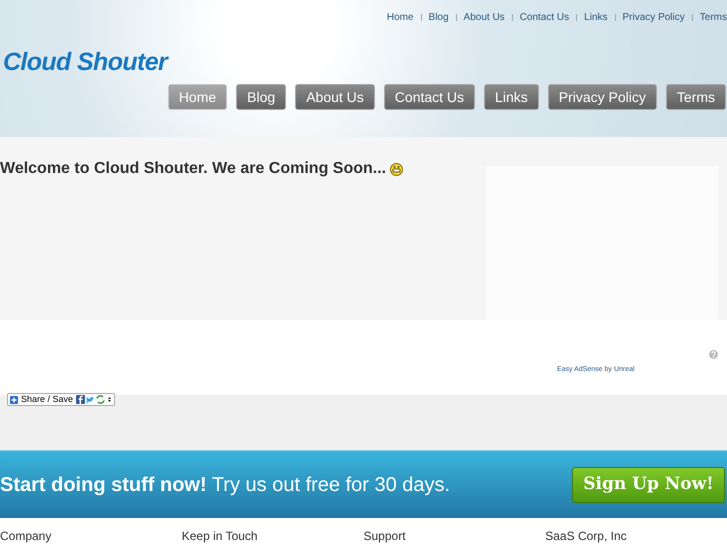 This screenshot has height=545, width=727. I want to click on site-logo: Cloud Shouter, so click(85, 63).